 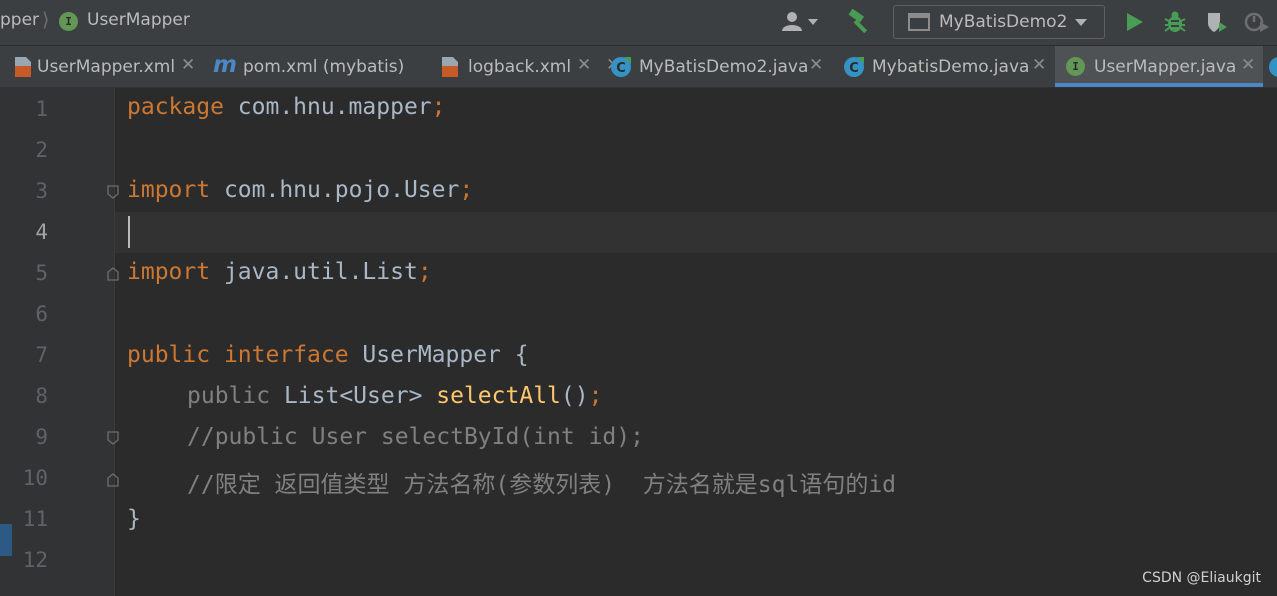 I want to click on bug-icon, so click(x=1175, y=22).